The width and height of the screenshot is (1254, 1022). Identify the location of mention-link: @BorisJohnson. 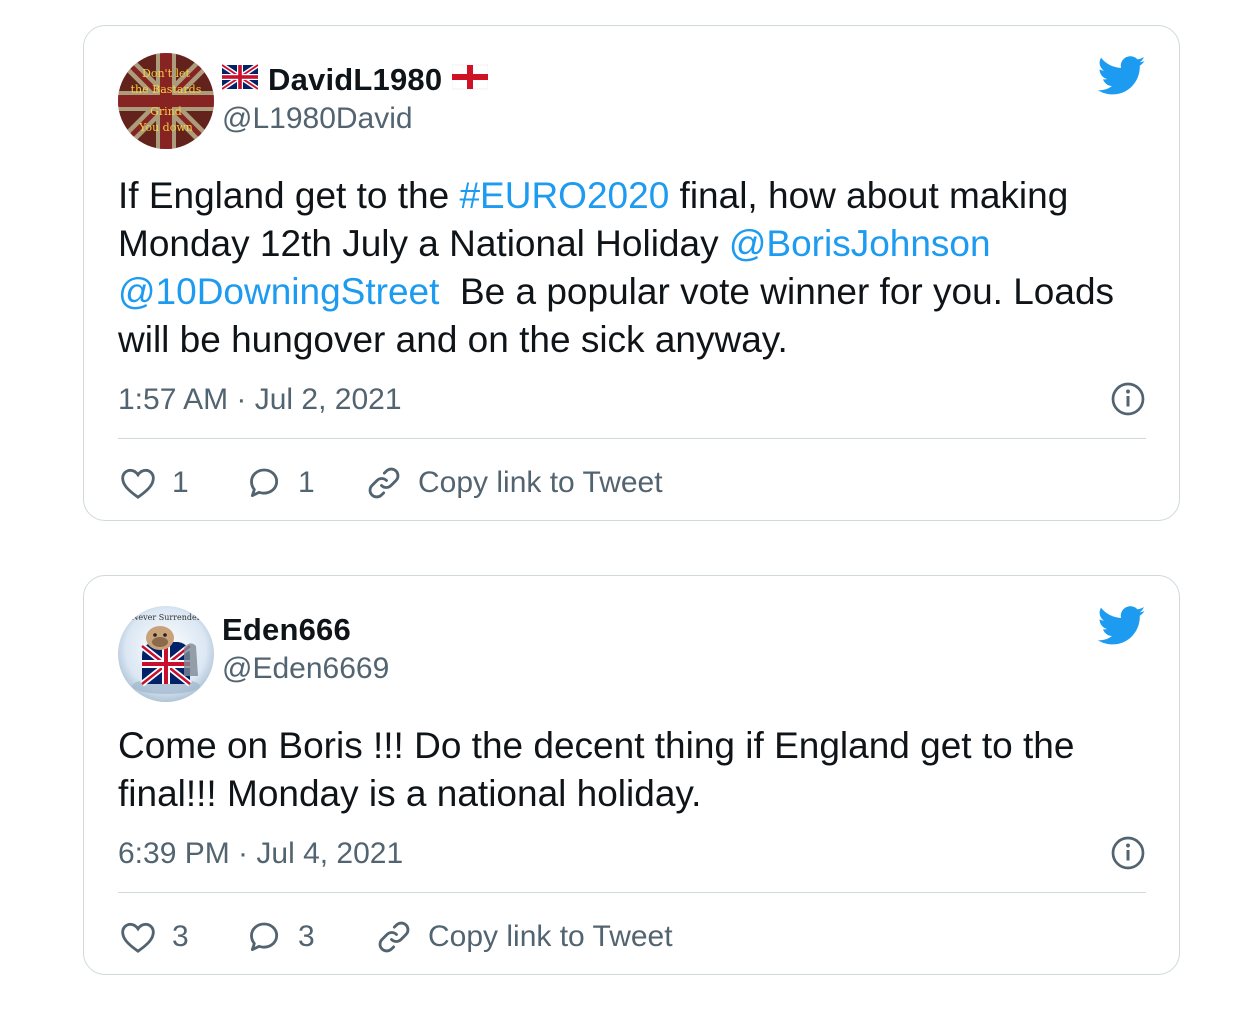
(860, 243).